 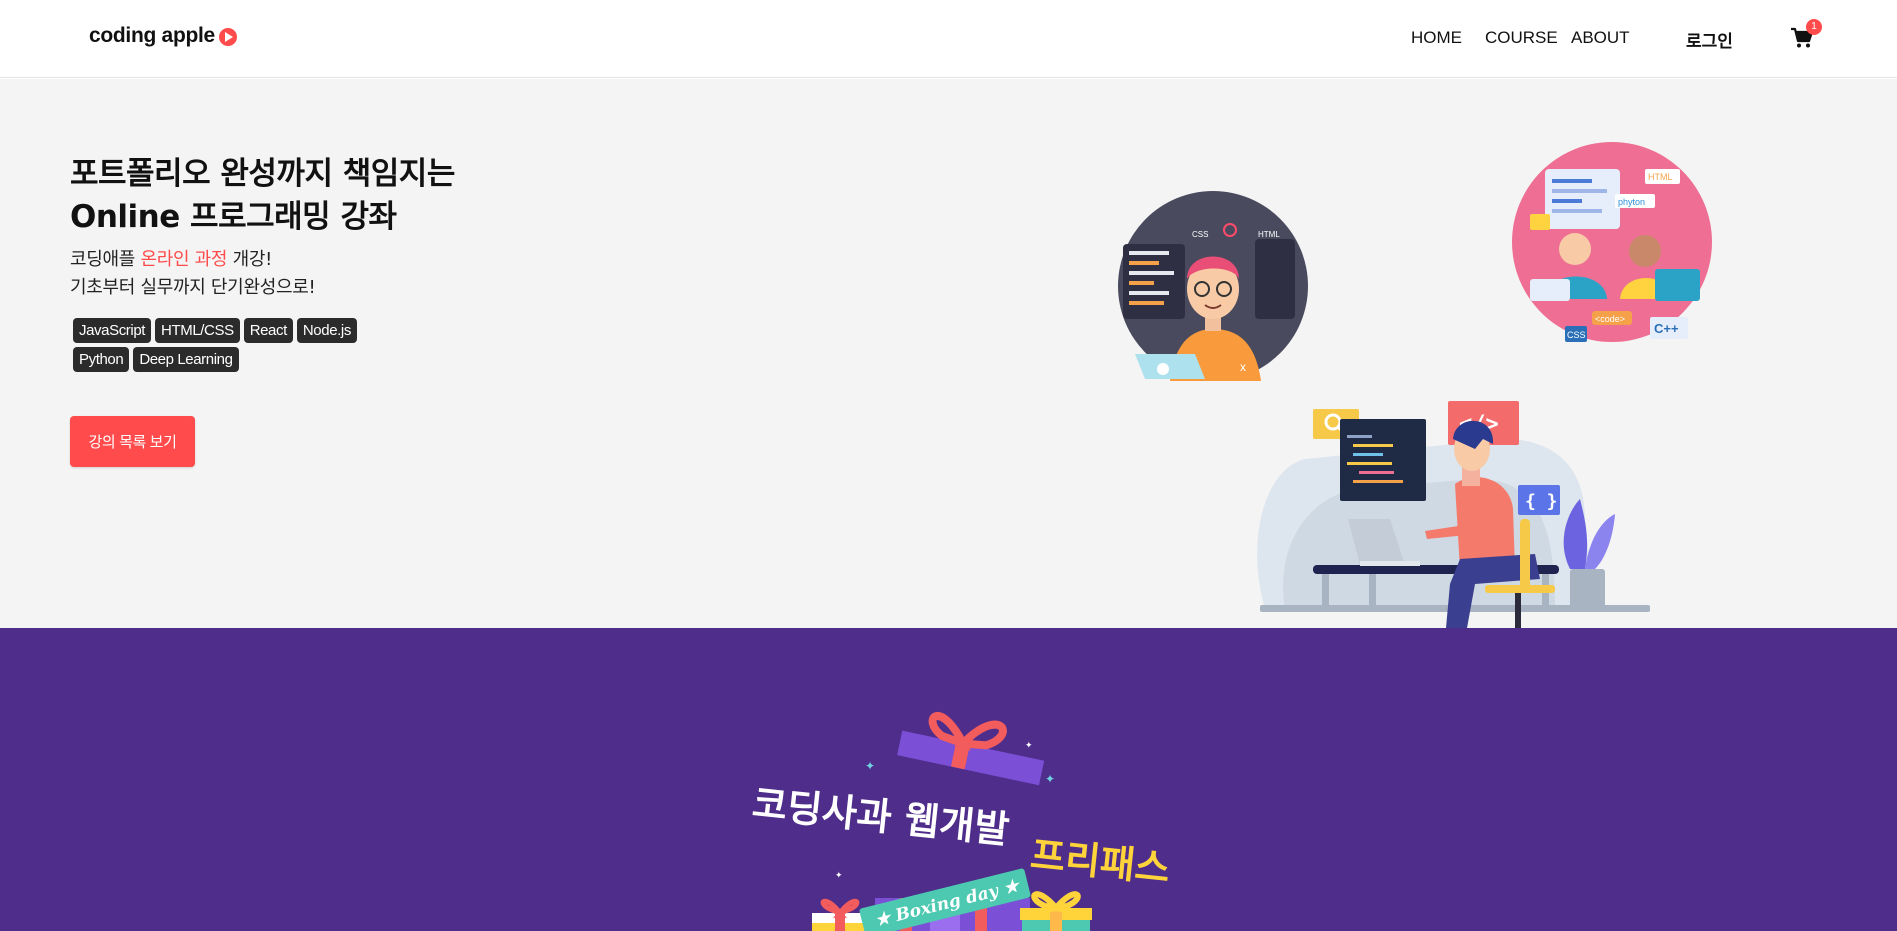 I want to click on hero-sub-suffix: 개강!, so click(x=250, y=259).